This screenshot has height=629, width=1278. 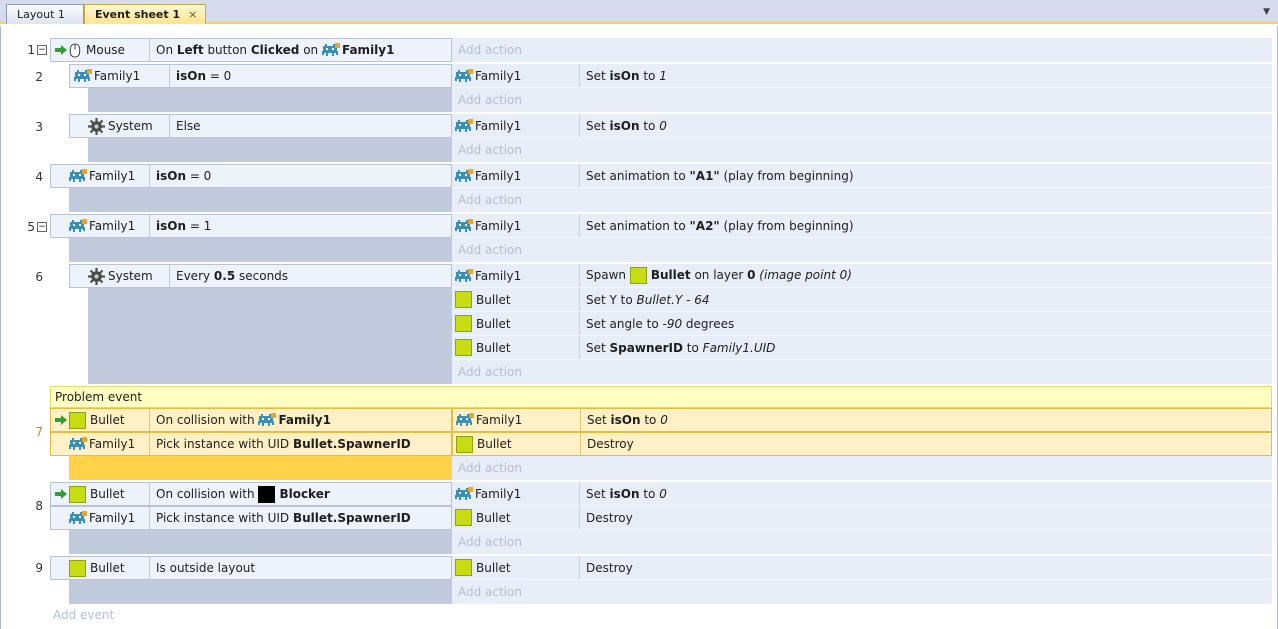 I want to click on action: Bullet Set angle to -90 degrees, so click(x=862, y=324).